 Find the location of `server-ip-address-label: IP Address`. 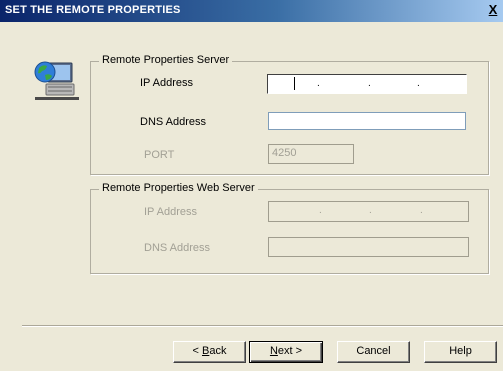

server-ip-address-label: IP Address is located at coordinates (166, 83).